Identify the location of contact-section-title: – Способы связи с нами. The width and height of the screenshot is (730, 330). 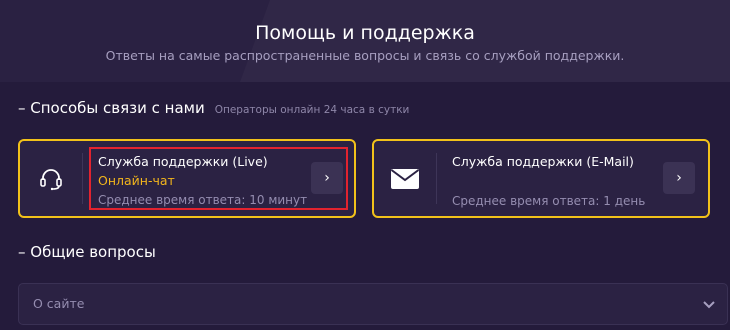
(111, 108).